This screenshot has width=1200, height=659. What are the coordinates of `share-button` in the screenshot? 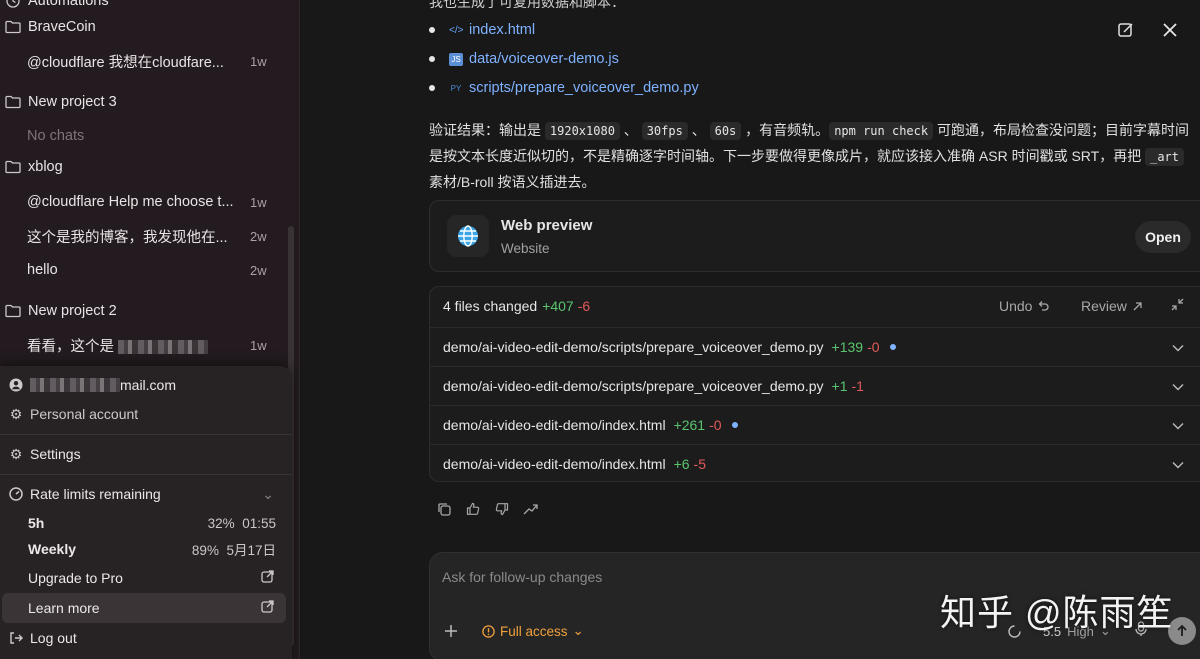 It's located at (530, 508).